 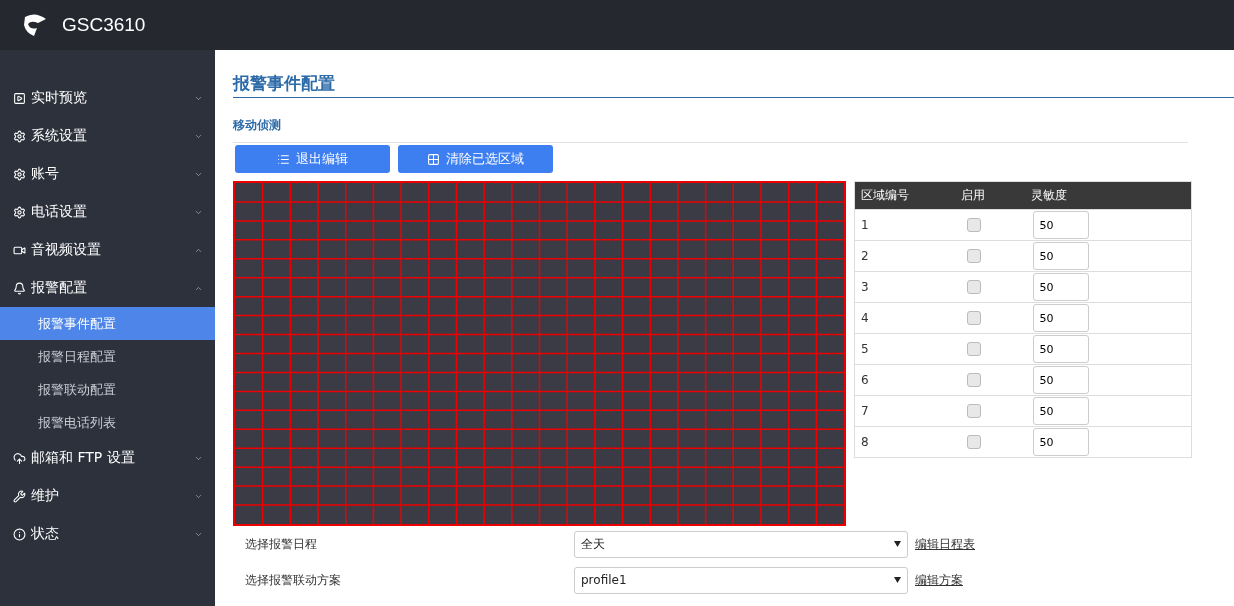 I want to click on dropdown-field: 全天, so click(x=741, y=544).